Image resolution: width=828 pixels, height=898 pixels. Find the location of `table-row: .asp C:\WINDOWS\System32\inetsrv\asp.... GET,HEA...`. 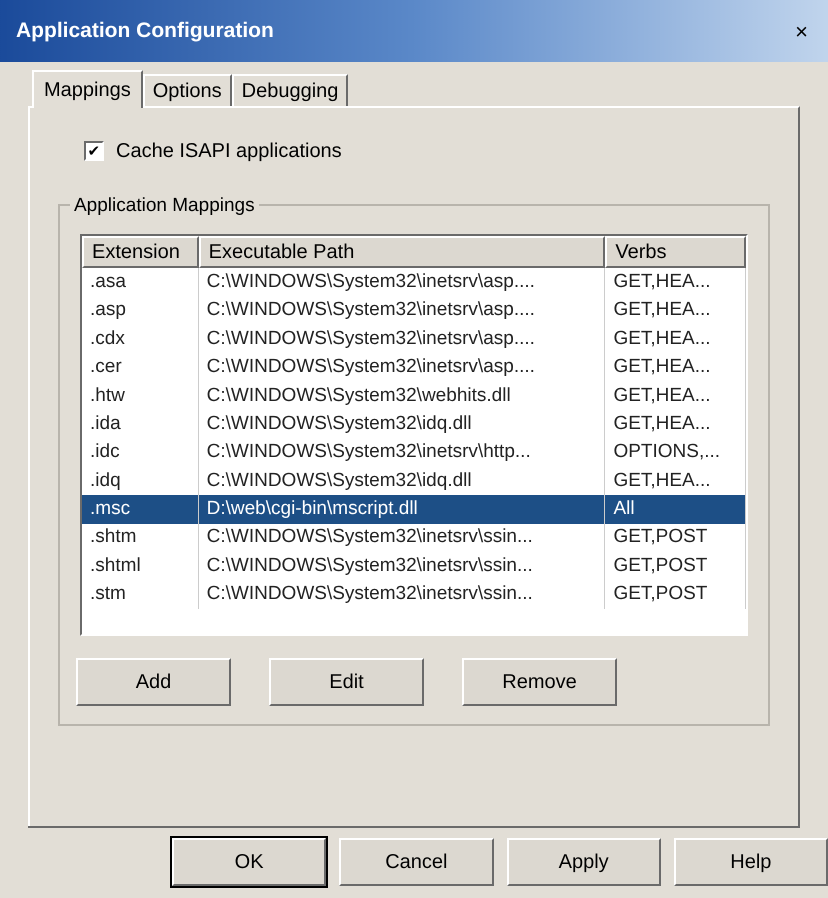

table-row: .asp C:\WINDOWS\System32\inetsrv\asp.... GET,HEA... is located at coordinates (414, 310).